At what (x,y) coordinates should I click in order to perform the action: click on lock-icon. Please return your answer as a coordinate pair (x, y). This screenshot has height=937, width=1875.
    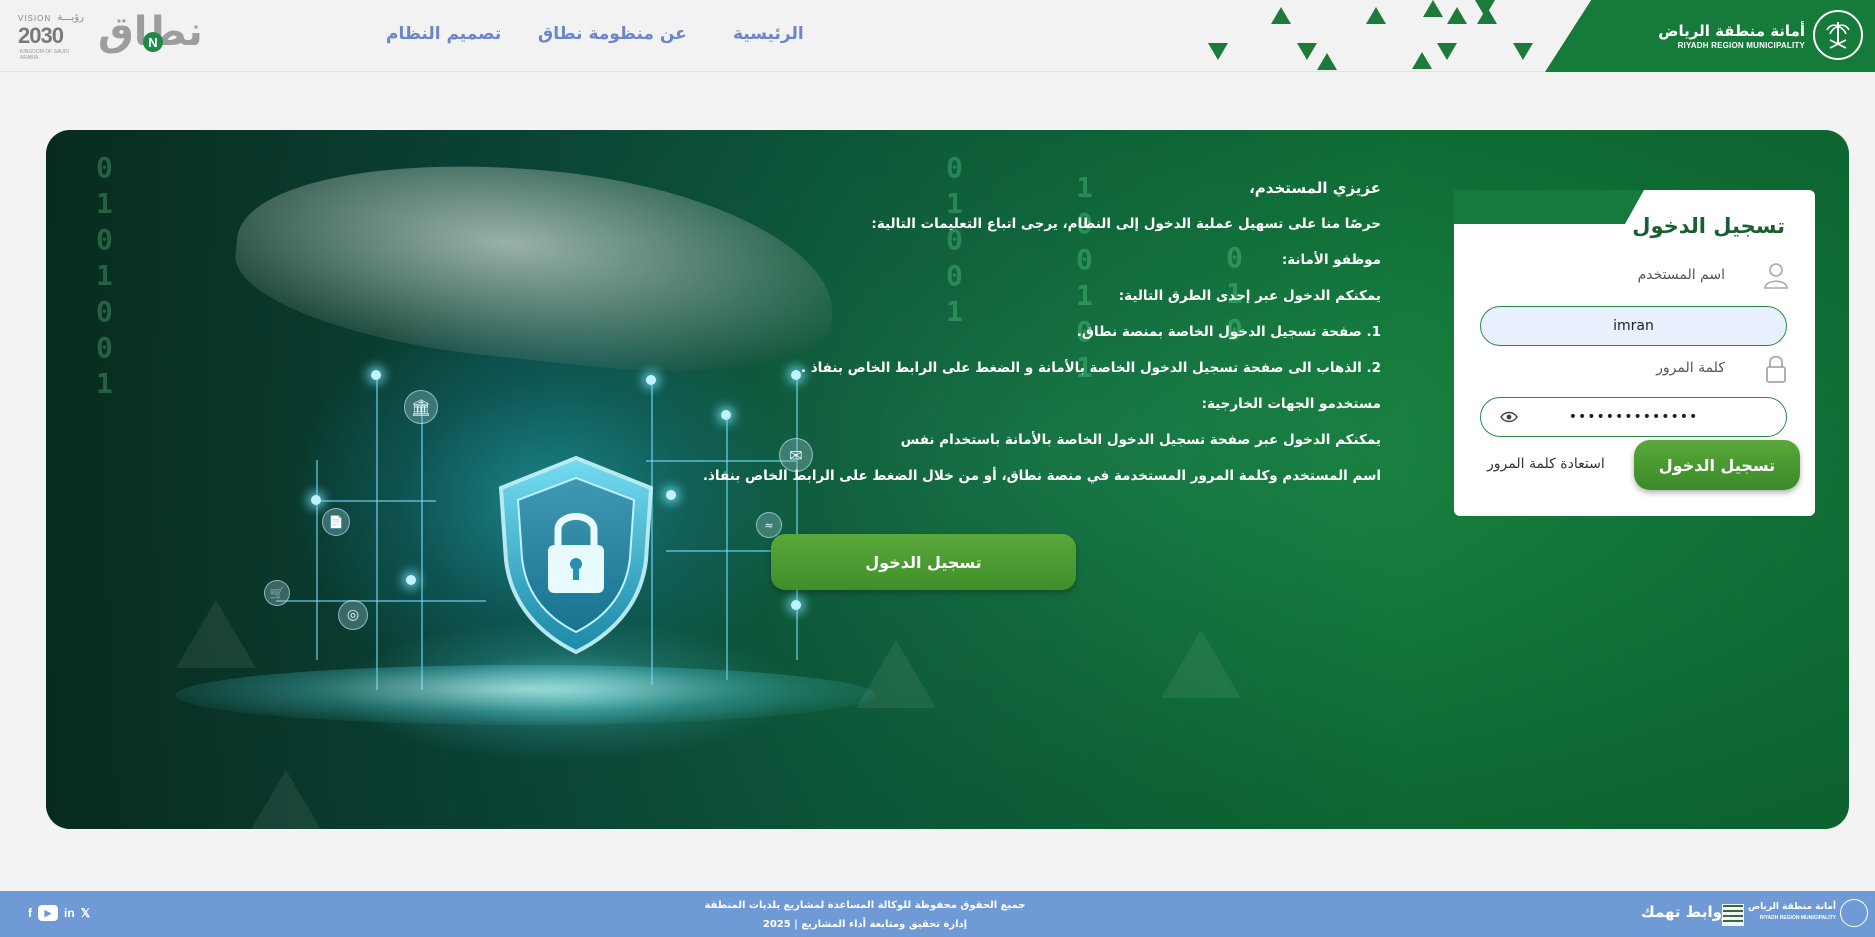
    Looking at the image, I should click on (1776, 369).